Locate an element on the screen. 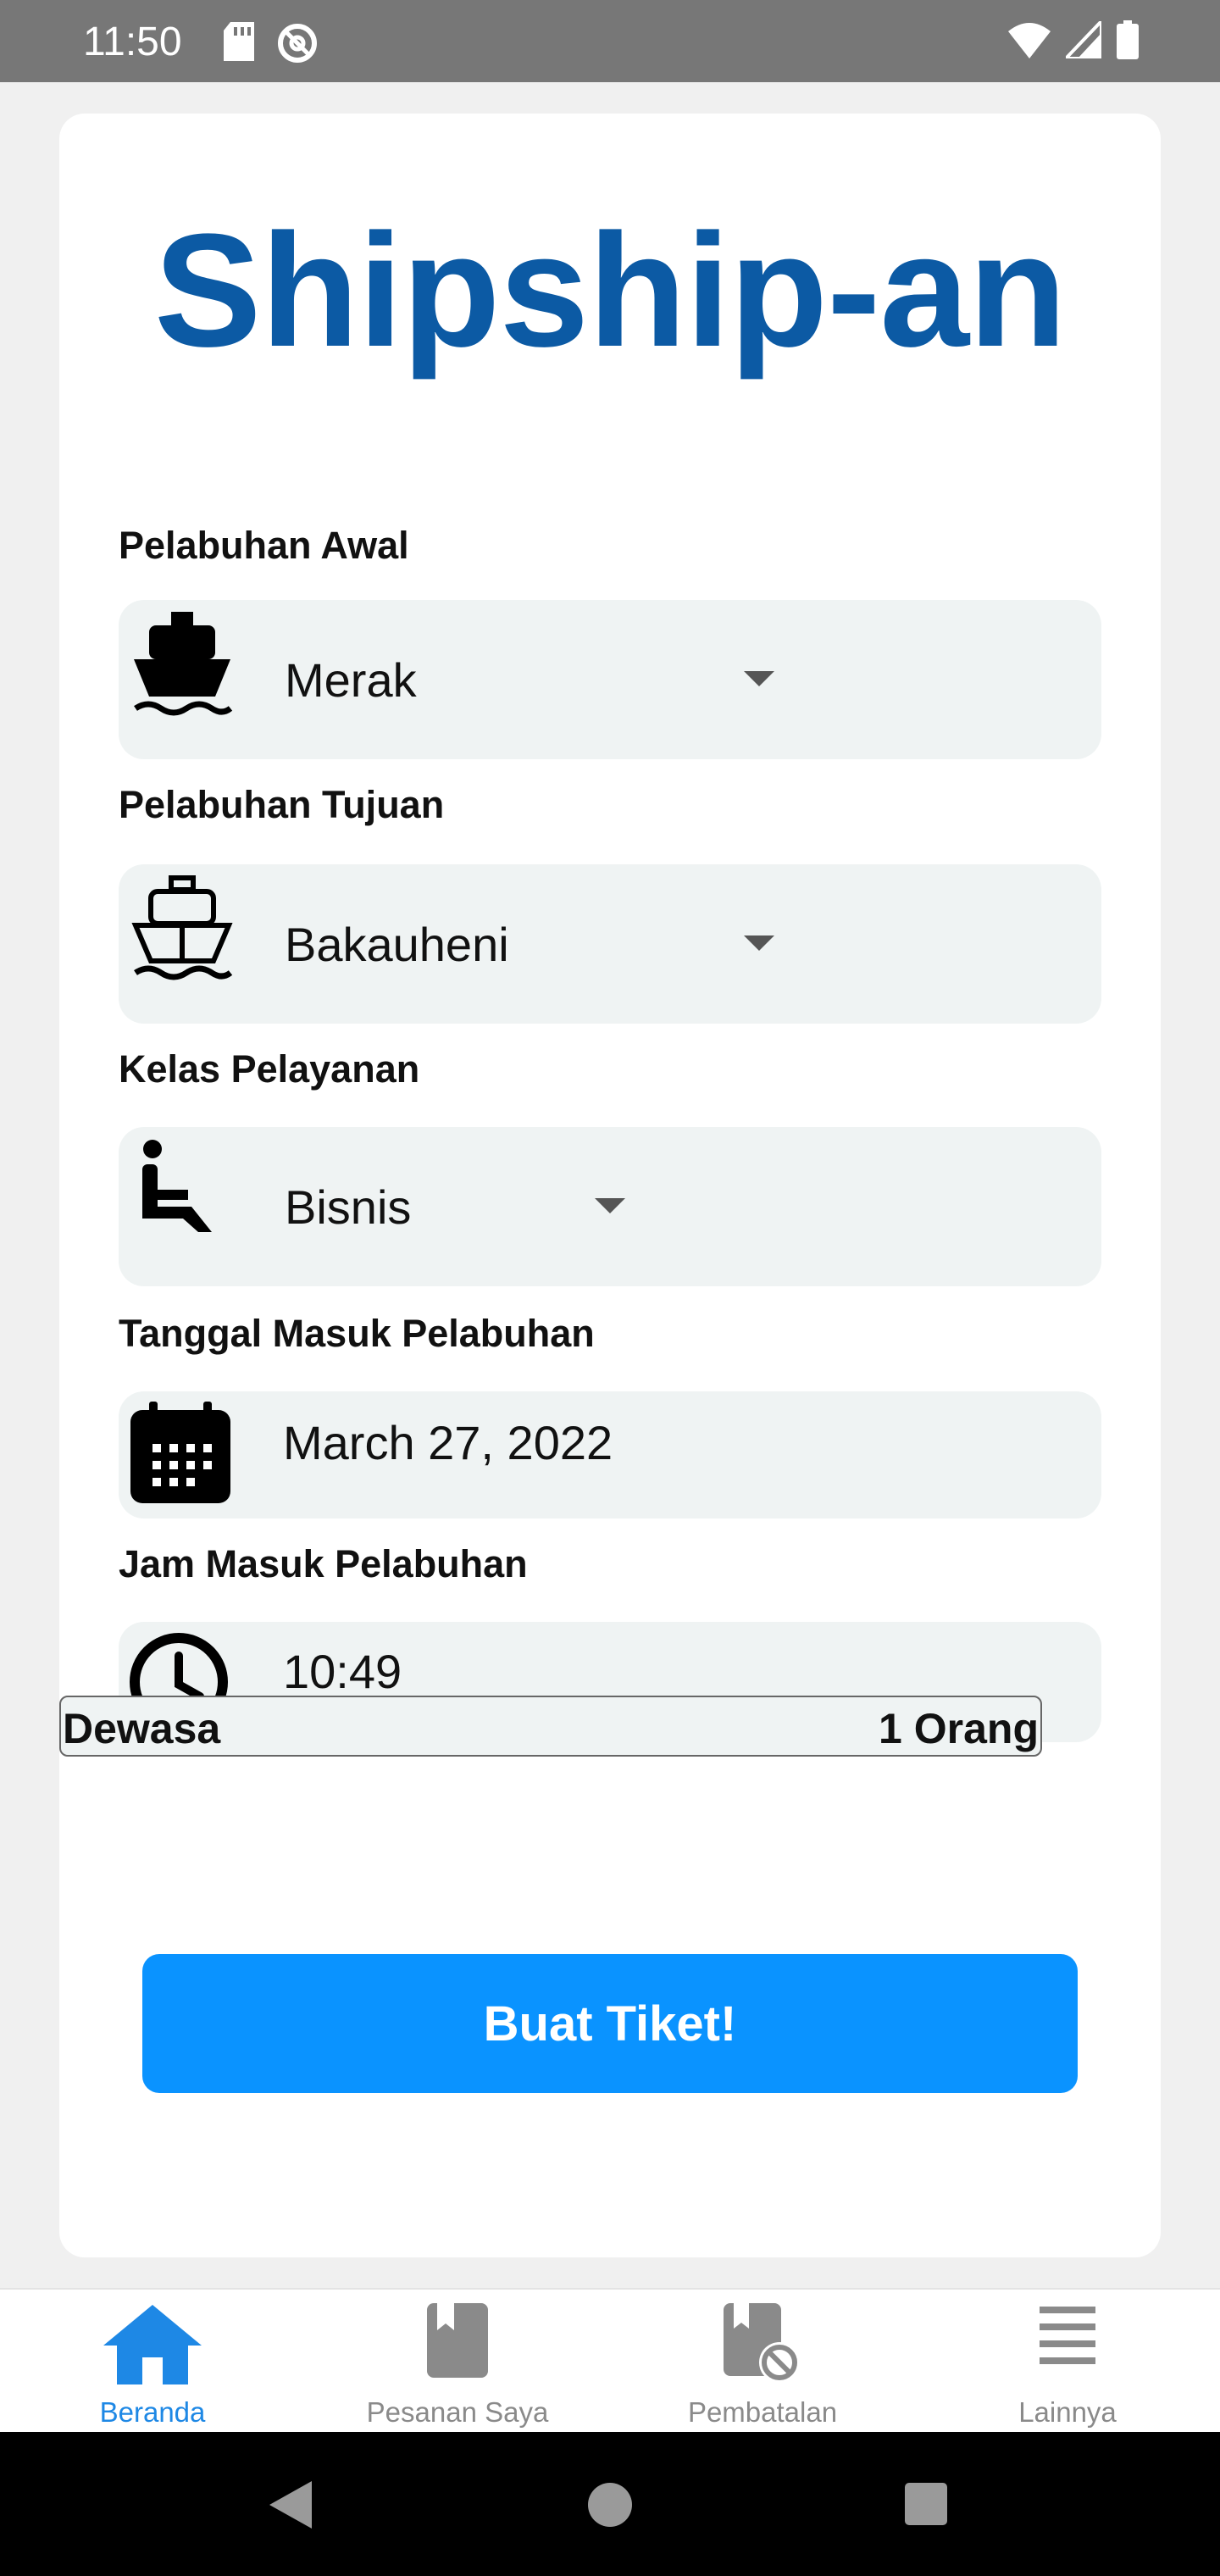 This screenshot has height=2576, width=1220. origin-port-value: Merak is located at coordinates (351, 680).